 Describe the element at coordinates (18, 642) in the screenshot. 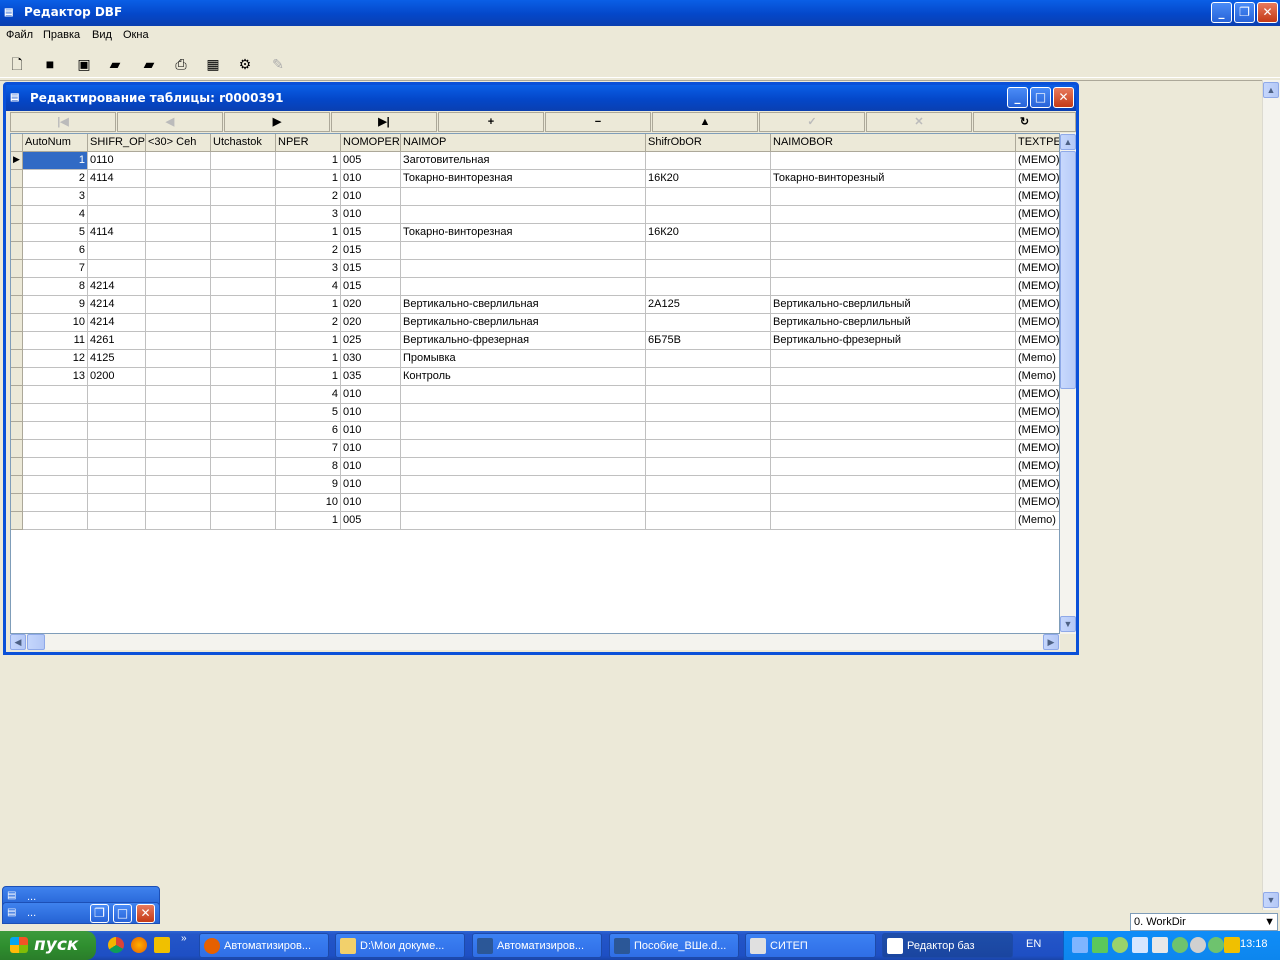

I see `grid-scroll-left-icon: ◀` at that location.